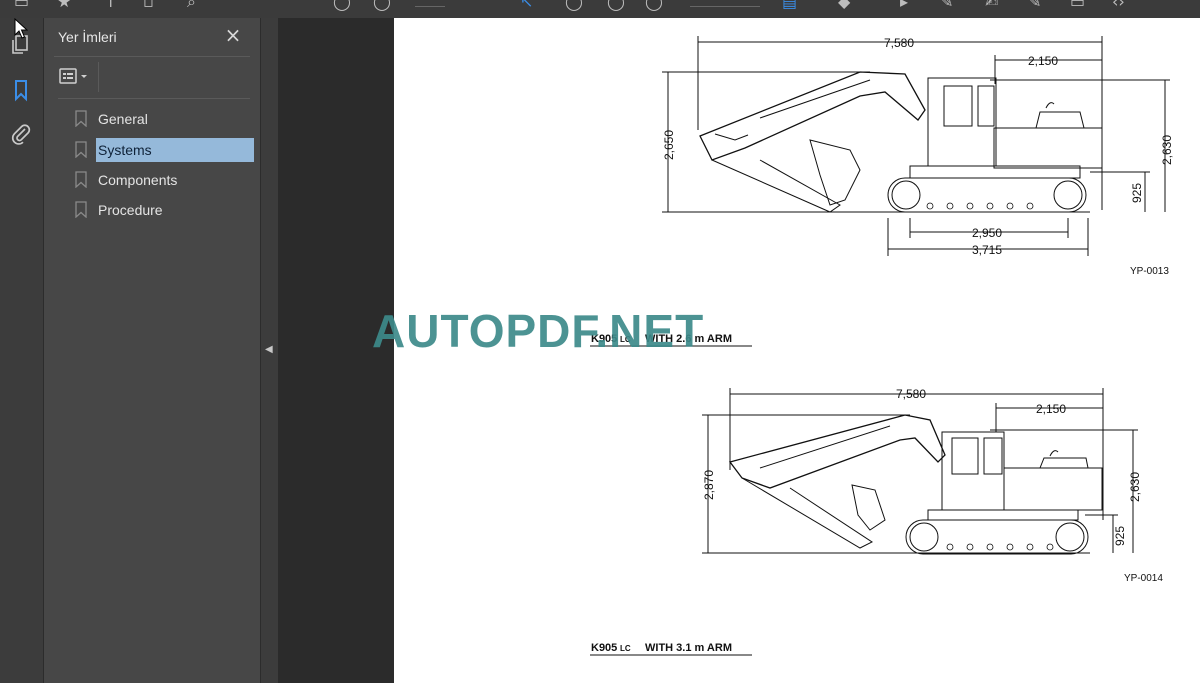 The image size is (1200, 683). Describe the element at coordinates (899, 43) in the screenshot. I see `dim-overall-1: 7,580` at that location.